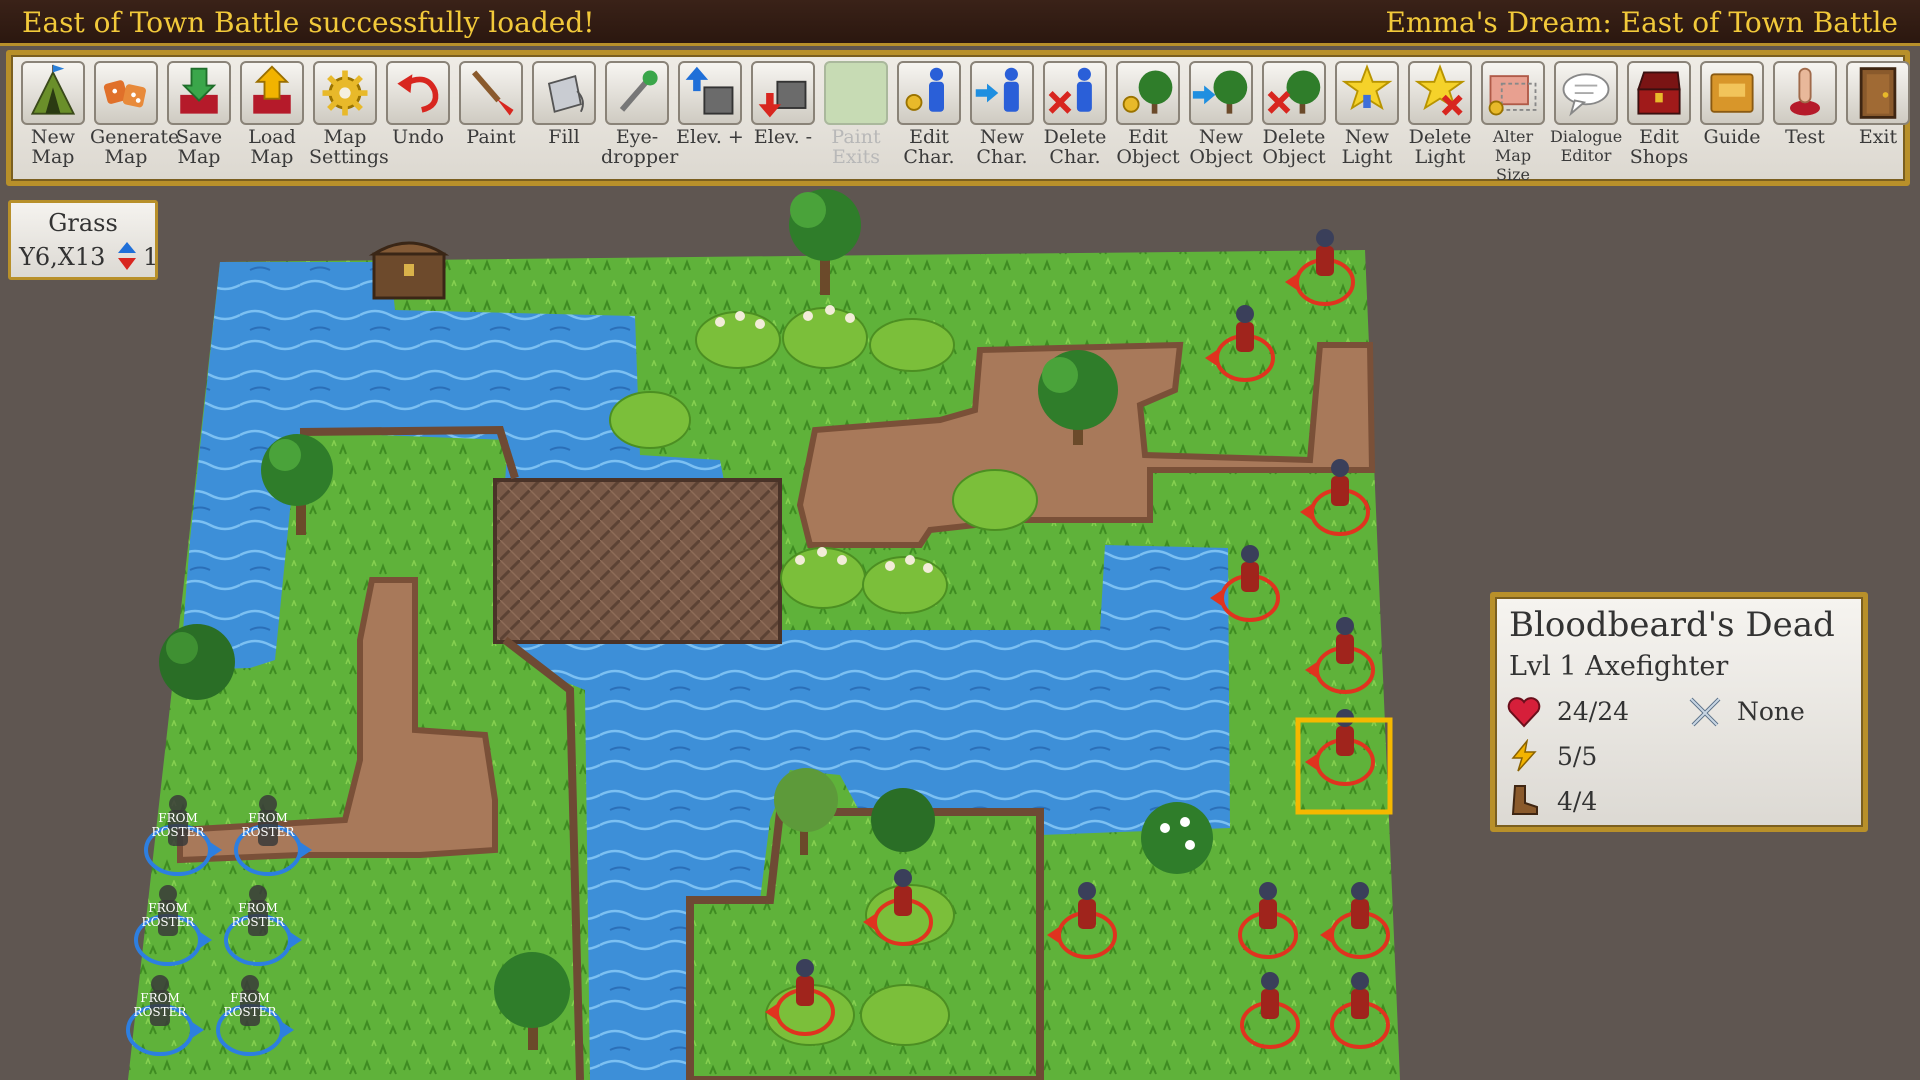 The height and width of the screenshot is (1080, 1920). I want to click on boot-icon, so click(1524, 800).